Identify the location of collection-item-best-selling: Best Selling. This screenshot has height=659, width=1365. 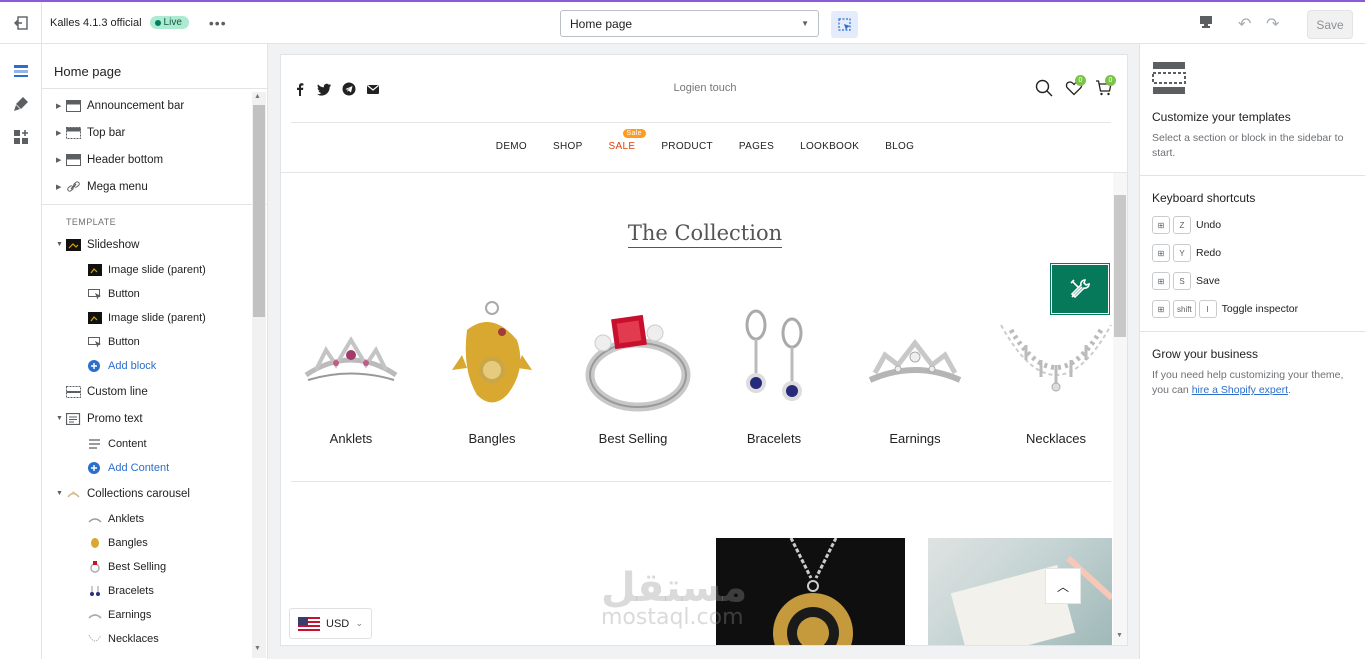
(633, 370).